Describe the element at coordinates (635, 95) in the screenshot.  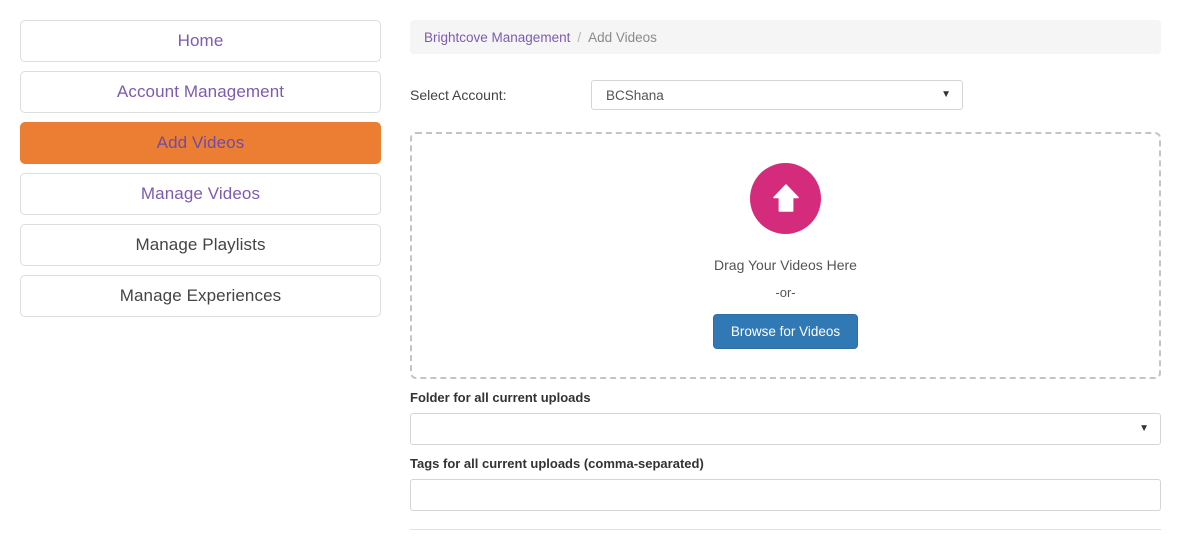
I see `account-select-value: BCShana` at that location.